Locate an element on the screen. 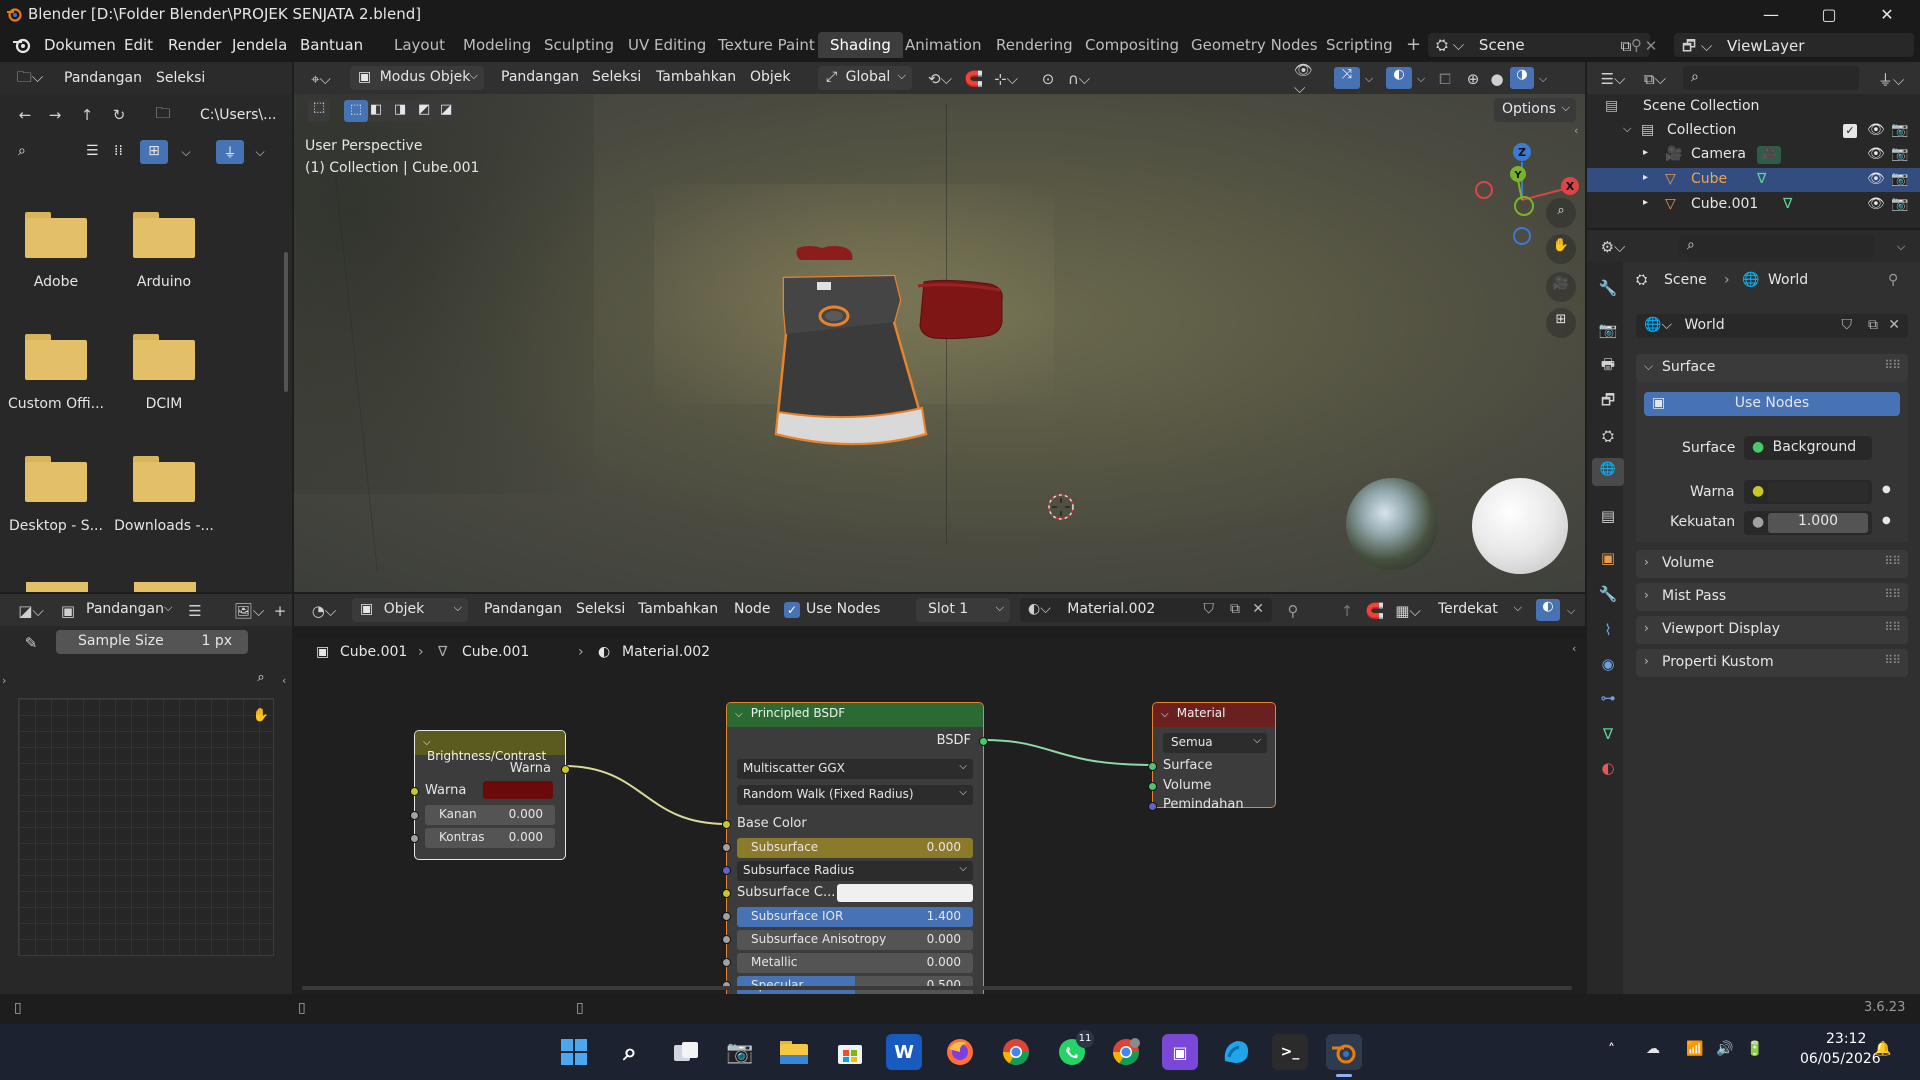 Image resolution: width=1920 pixels, height=1080 pixels. perspective-toggle-icon: ⊞ is located at coordinates (1561, 323).